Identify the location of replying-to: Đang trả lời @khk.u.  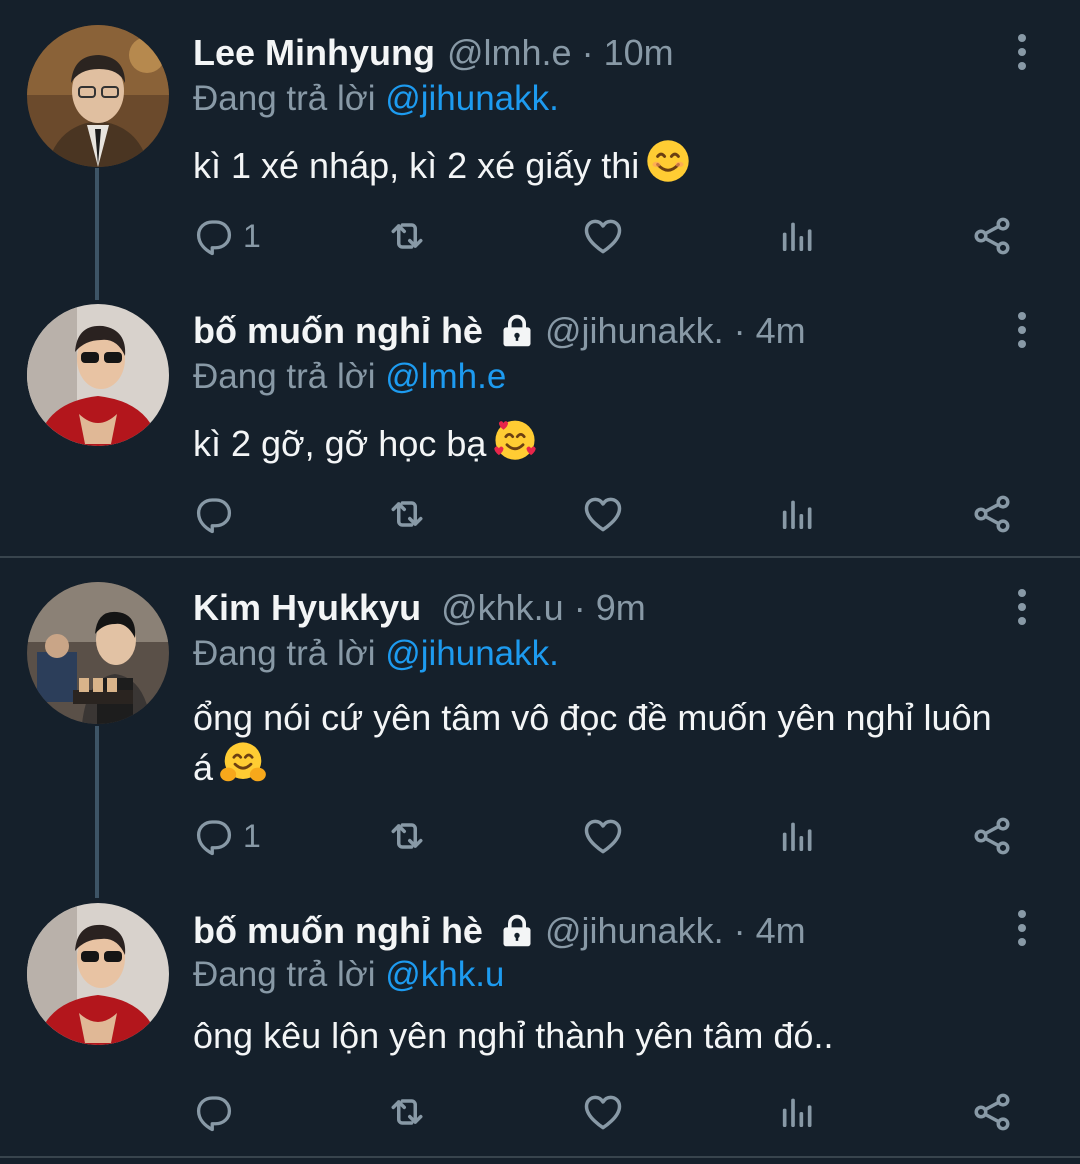
(349, 974).